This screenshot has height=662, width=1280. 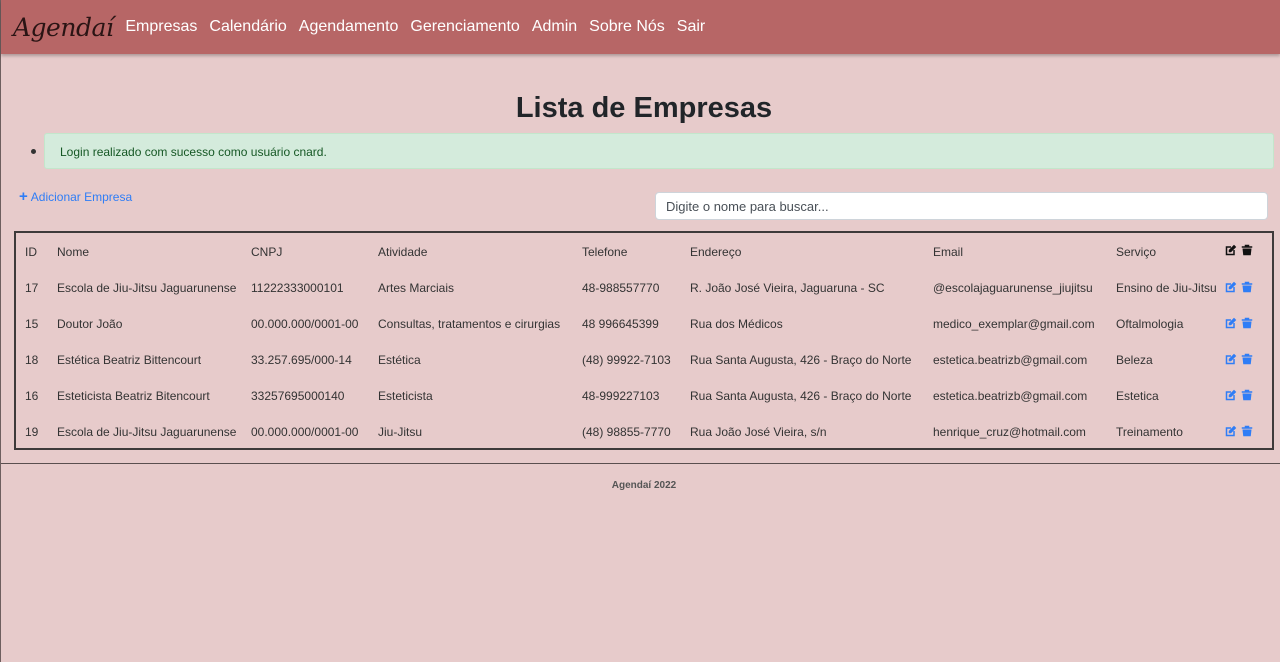 What do you see at coordinates (1231, 250) in the screenshot?
I see `edit-all-icon` at bounding box center [1231, 250].